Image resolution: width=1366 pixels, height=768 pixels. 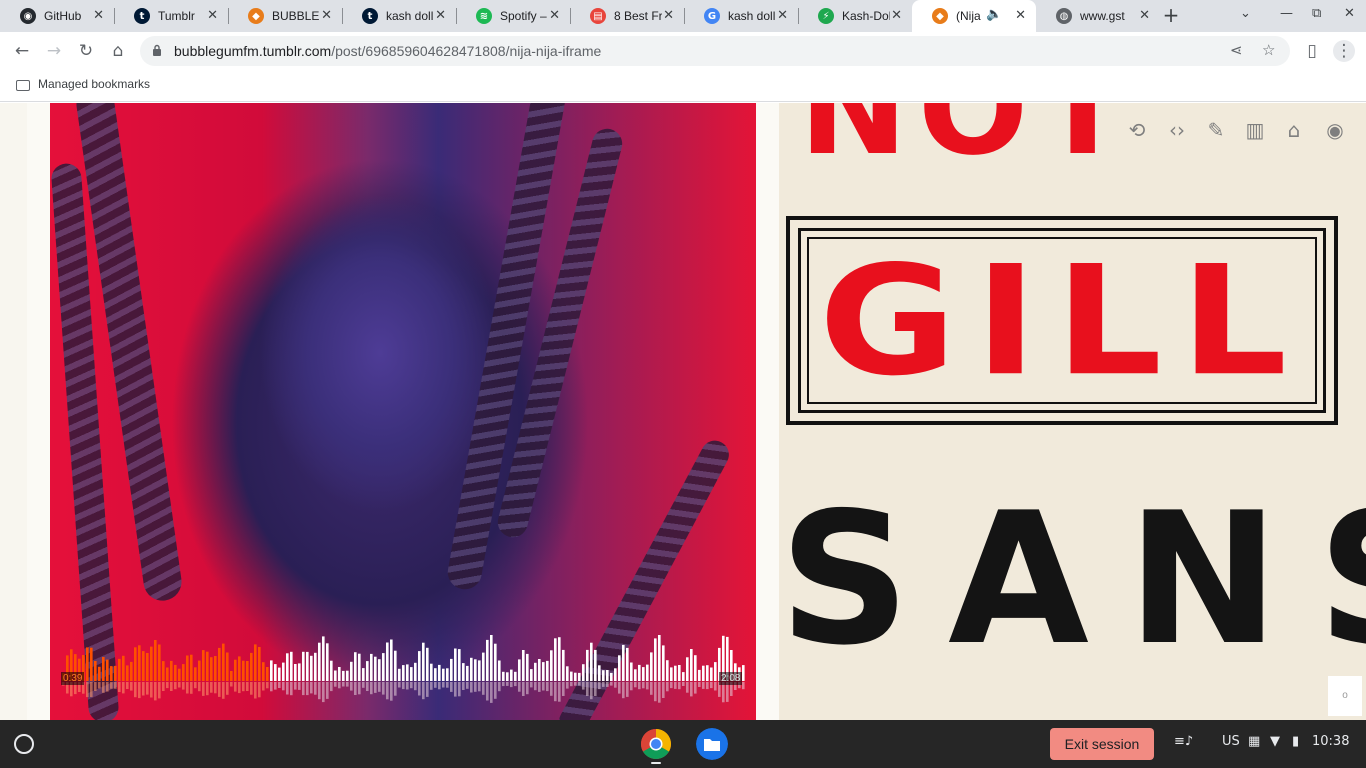 What do you see at coordinates (712, 744) in the screenshot?
I see `files-app-icon` at bounding box center [712, 744].